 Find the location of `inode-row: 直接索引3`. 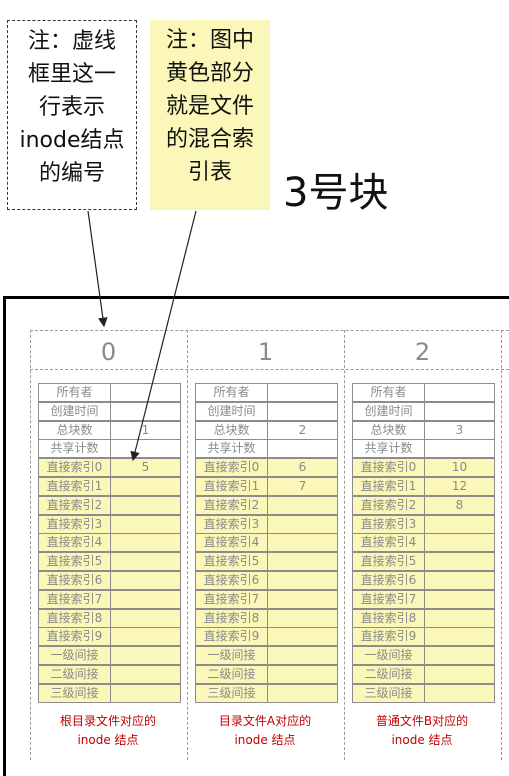

inode-row: 直接索引3 is located at coordinates (109, 524).